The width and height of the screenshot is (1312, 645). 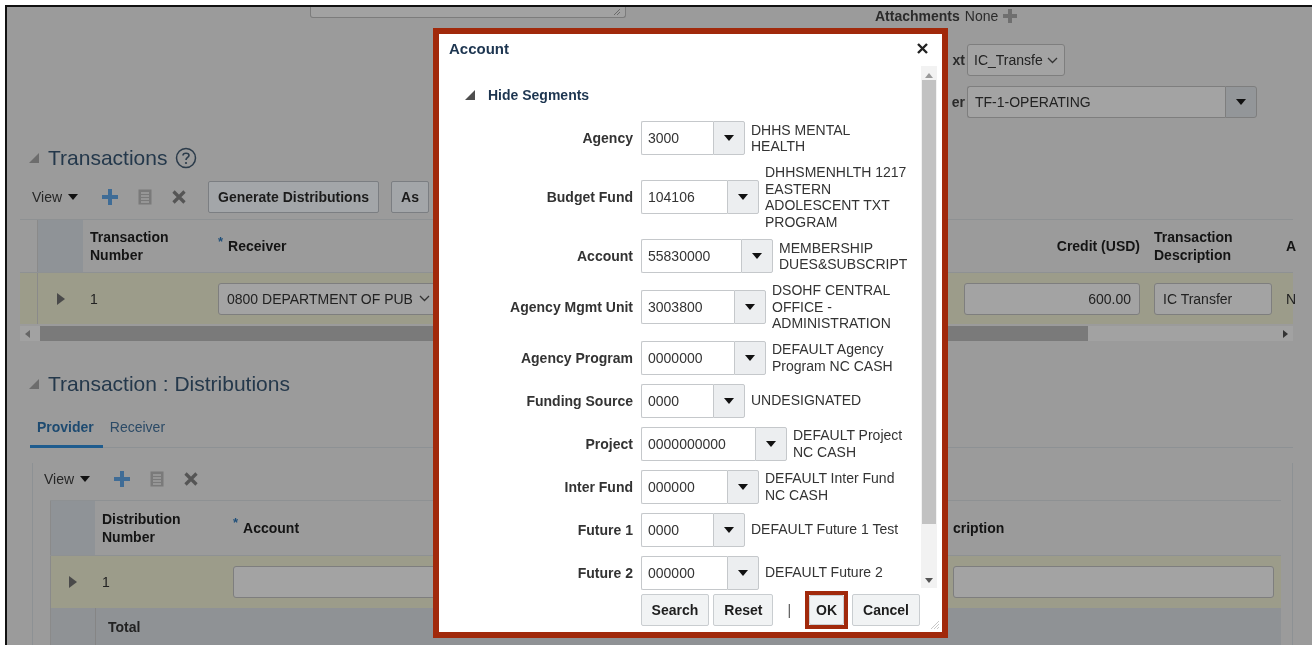 I want to click on toolbar-button: As, so click(x=410, y=197).